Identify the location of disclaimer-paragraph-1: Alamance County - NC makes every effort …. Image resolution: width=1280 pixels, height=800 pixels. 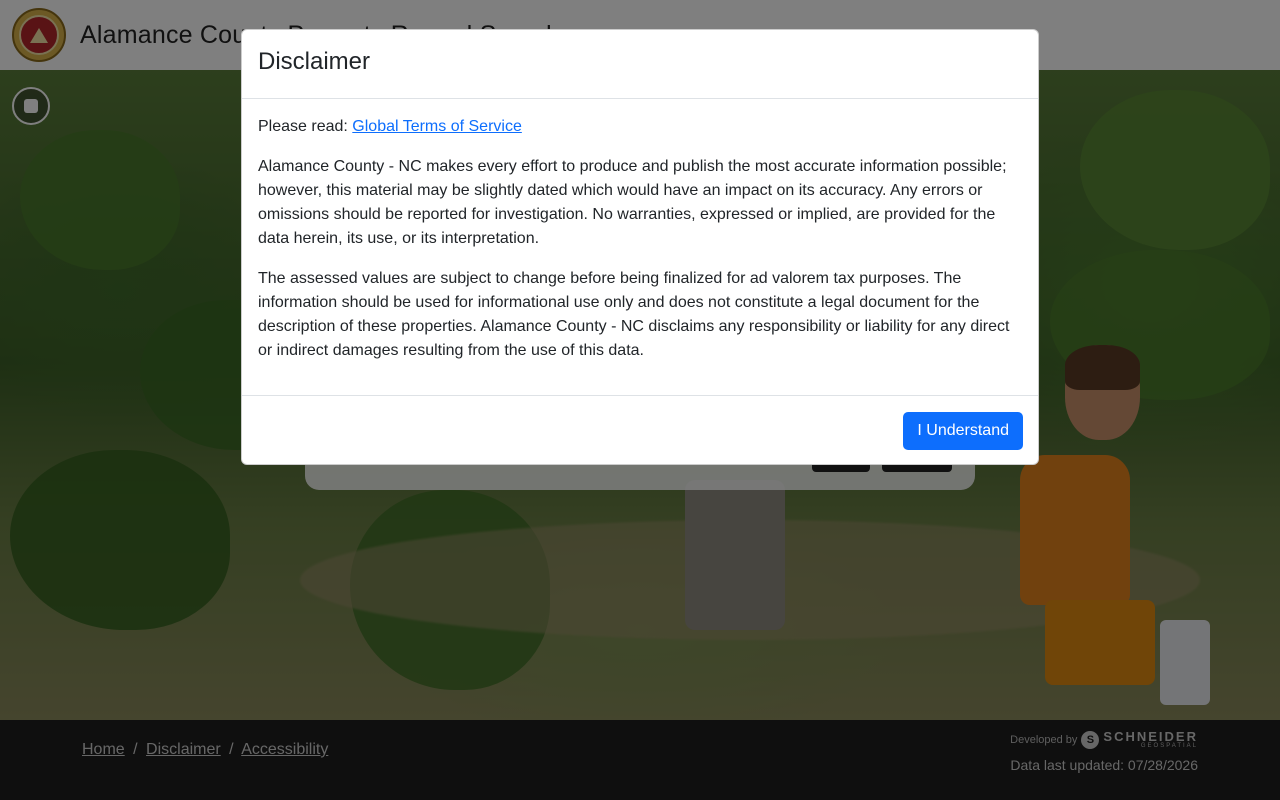
(632, 202).